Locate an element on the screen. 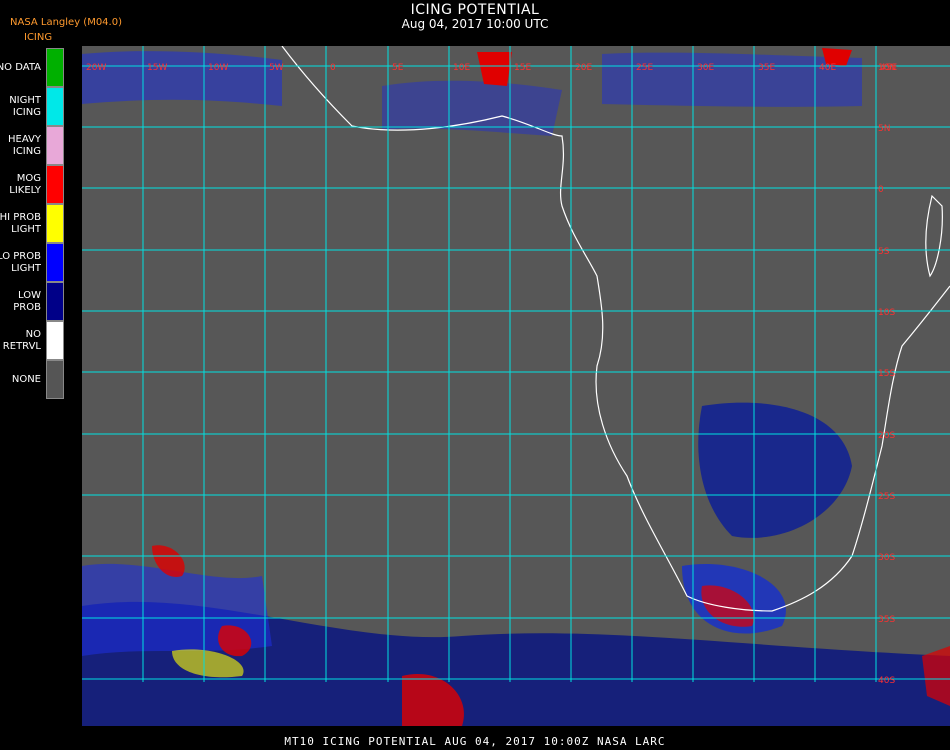 The image size is (950, 750). longitude-label: 15W is located at coordinates (157, 68).